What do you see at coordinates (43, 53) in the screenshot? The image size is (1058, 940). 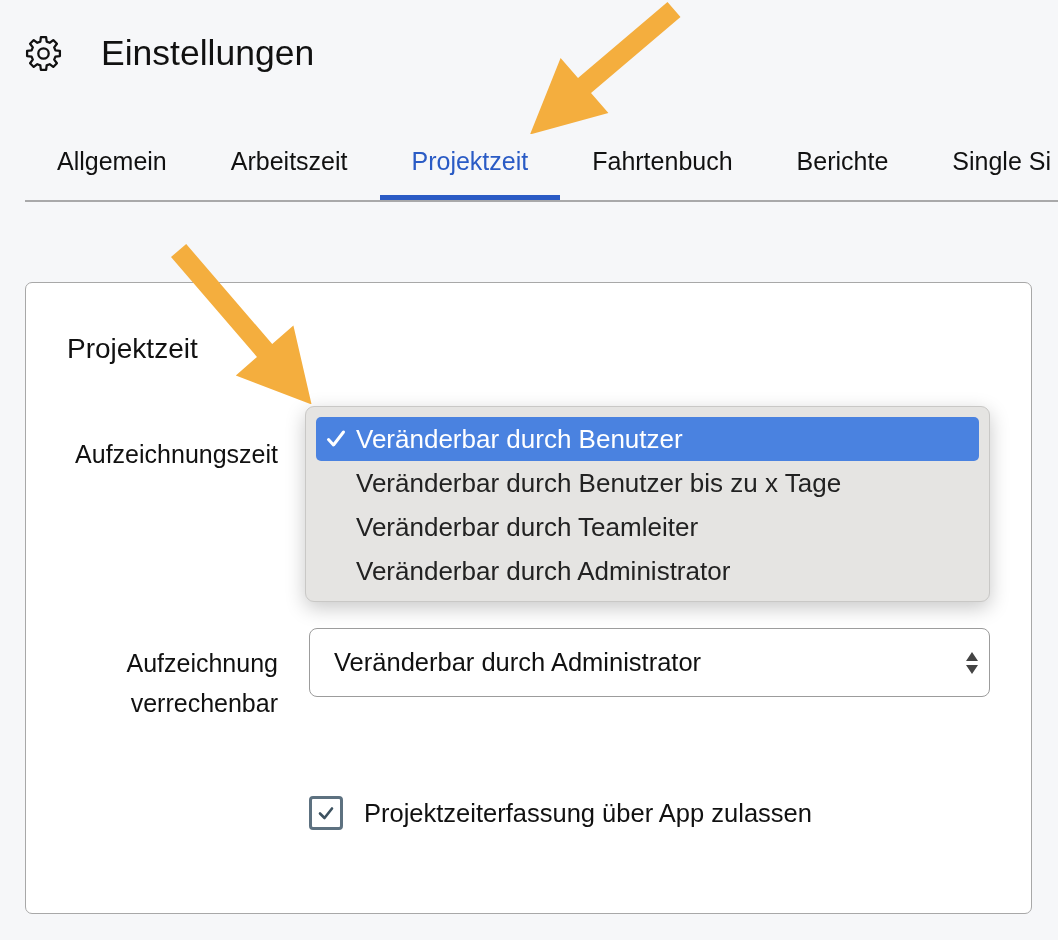 I see `settings-icon` at bounding box center [43, 53].